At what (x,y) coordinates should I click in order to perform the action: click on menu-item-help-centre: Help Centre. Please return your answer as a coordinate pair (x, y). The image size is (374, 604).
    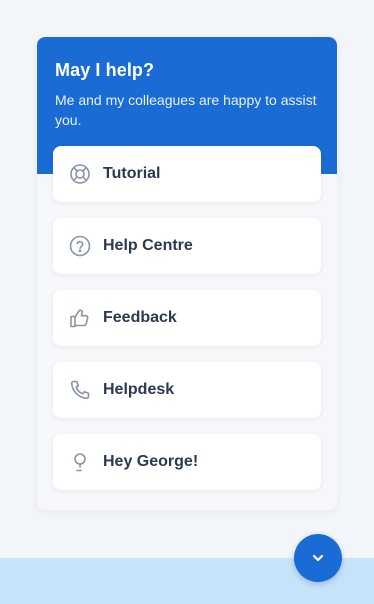
    Looking at the image, I should click on (187, 246).